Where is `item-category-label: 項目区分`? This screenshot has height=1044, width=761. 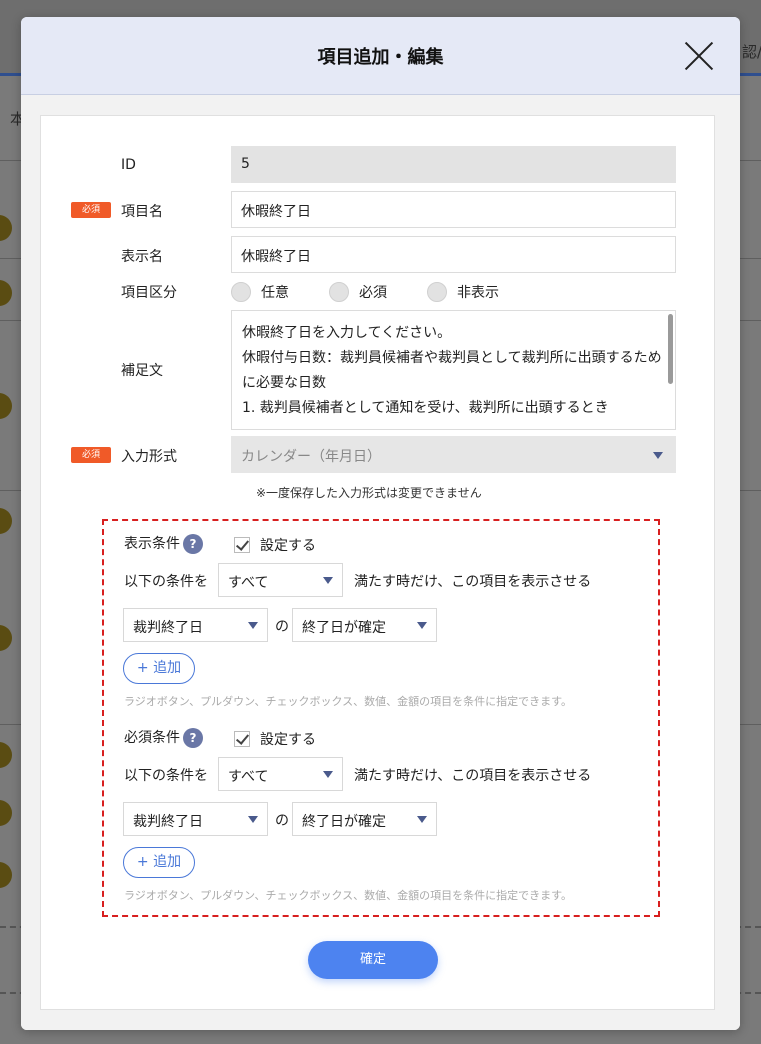
item-category-label: 項目区分 is located at coordinates (149, 293).